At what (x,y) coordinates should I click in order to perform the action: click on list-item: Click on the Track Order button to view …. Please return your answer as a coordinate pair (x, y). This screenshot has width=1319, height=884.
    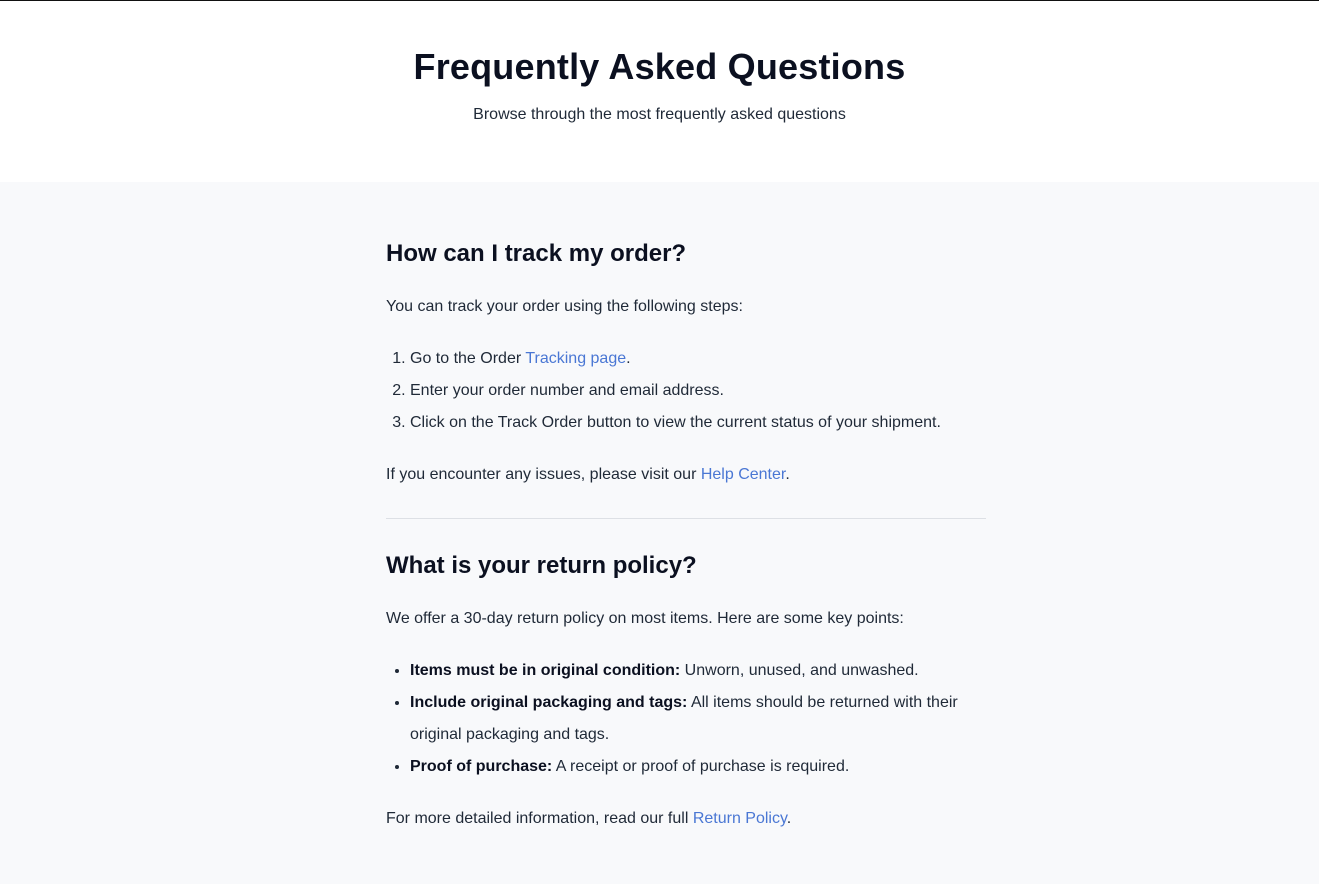
    Looking at the image, I should click on (698, 423).